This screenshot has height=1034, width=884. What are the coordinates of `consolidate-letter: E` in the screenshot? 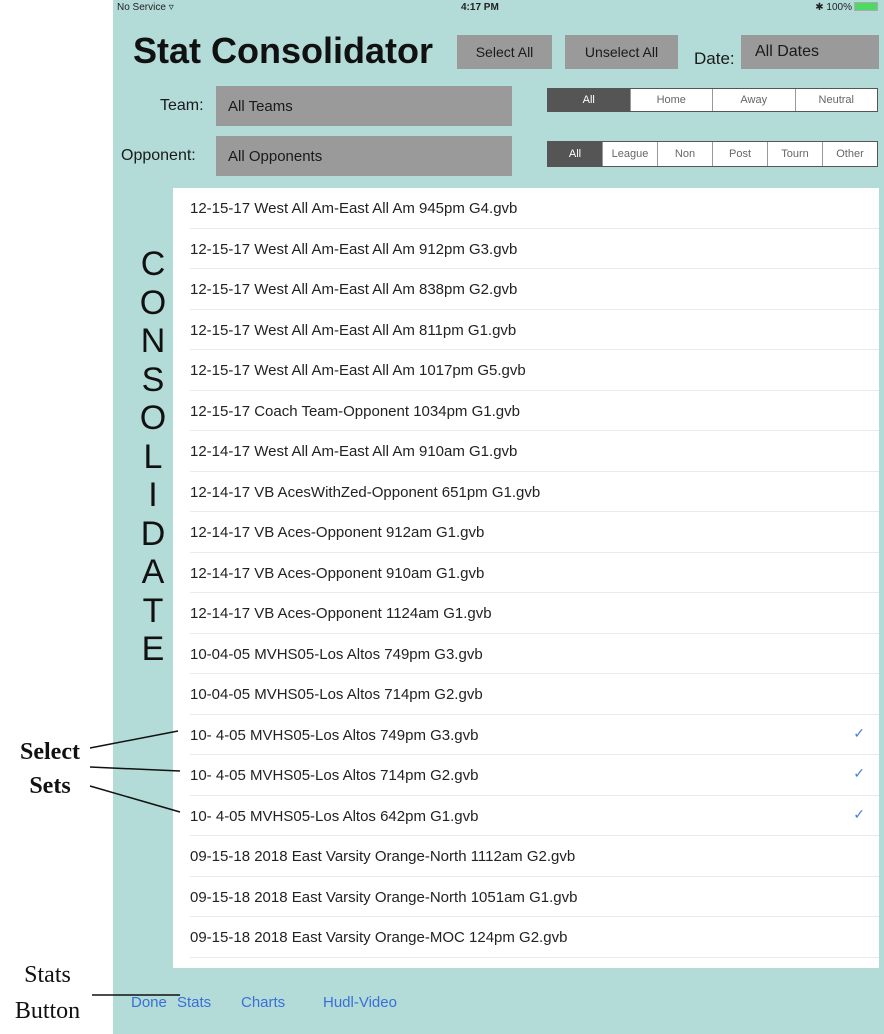 It's located at (153, 649).